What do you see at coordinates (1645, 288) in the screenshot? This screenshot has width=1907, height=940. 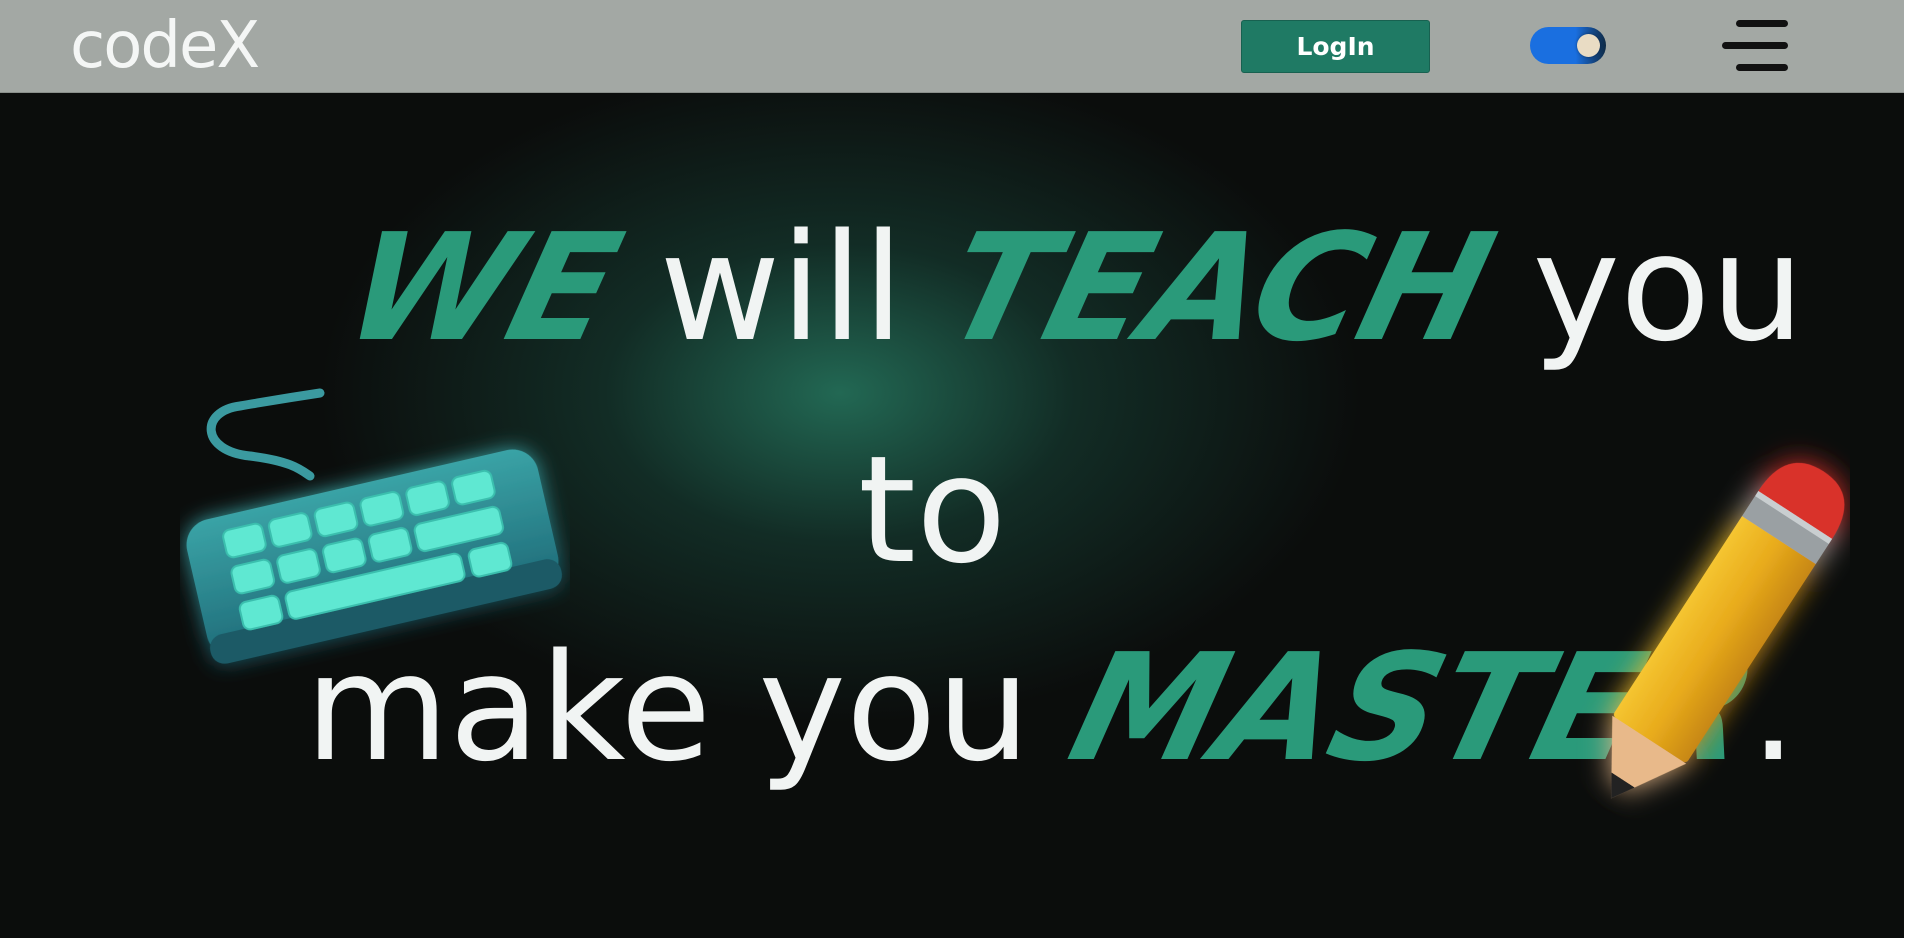 I see `hero-text-you: you` at bounding box center [1645, 288].